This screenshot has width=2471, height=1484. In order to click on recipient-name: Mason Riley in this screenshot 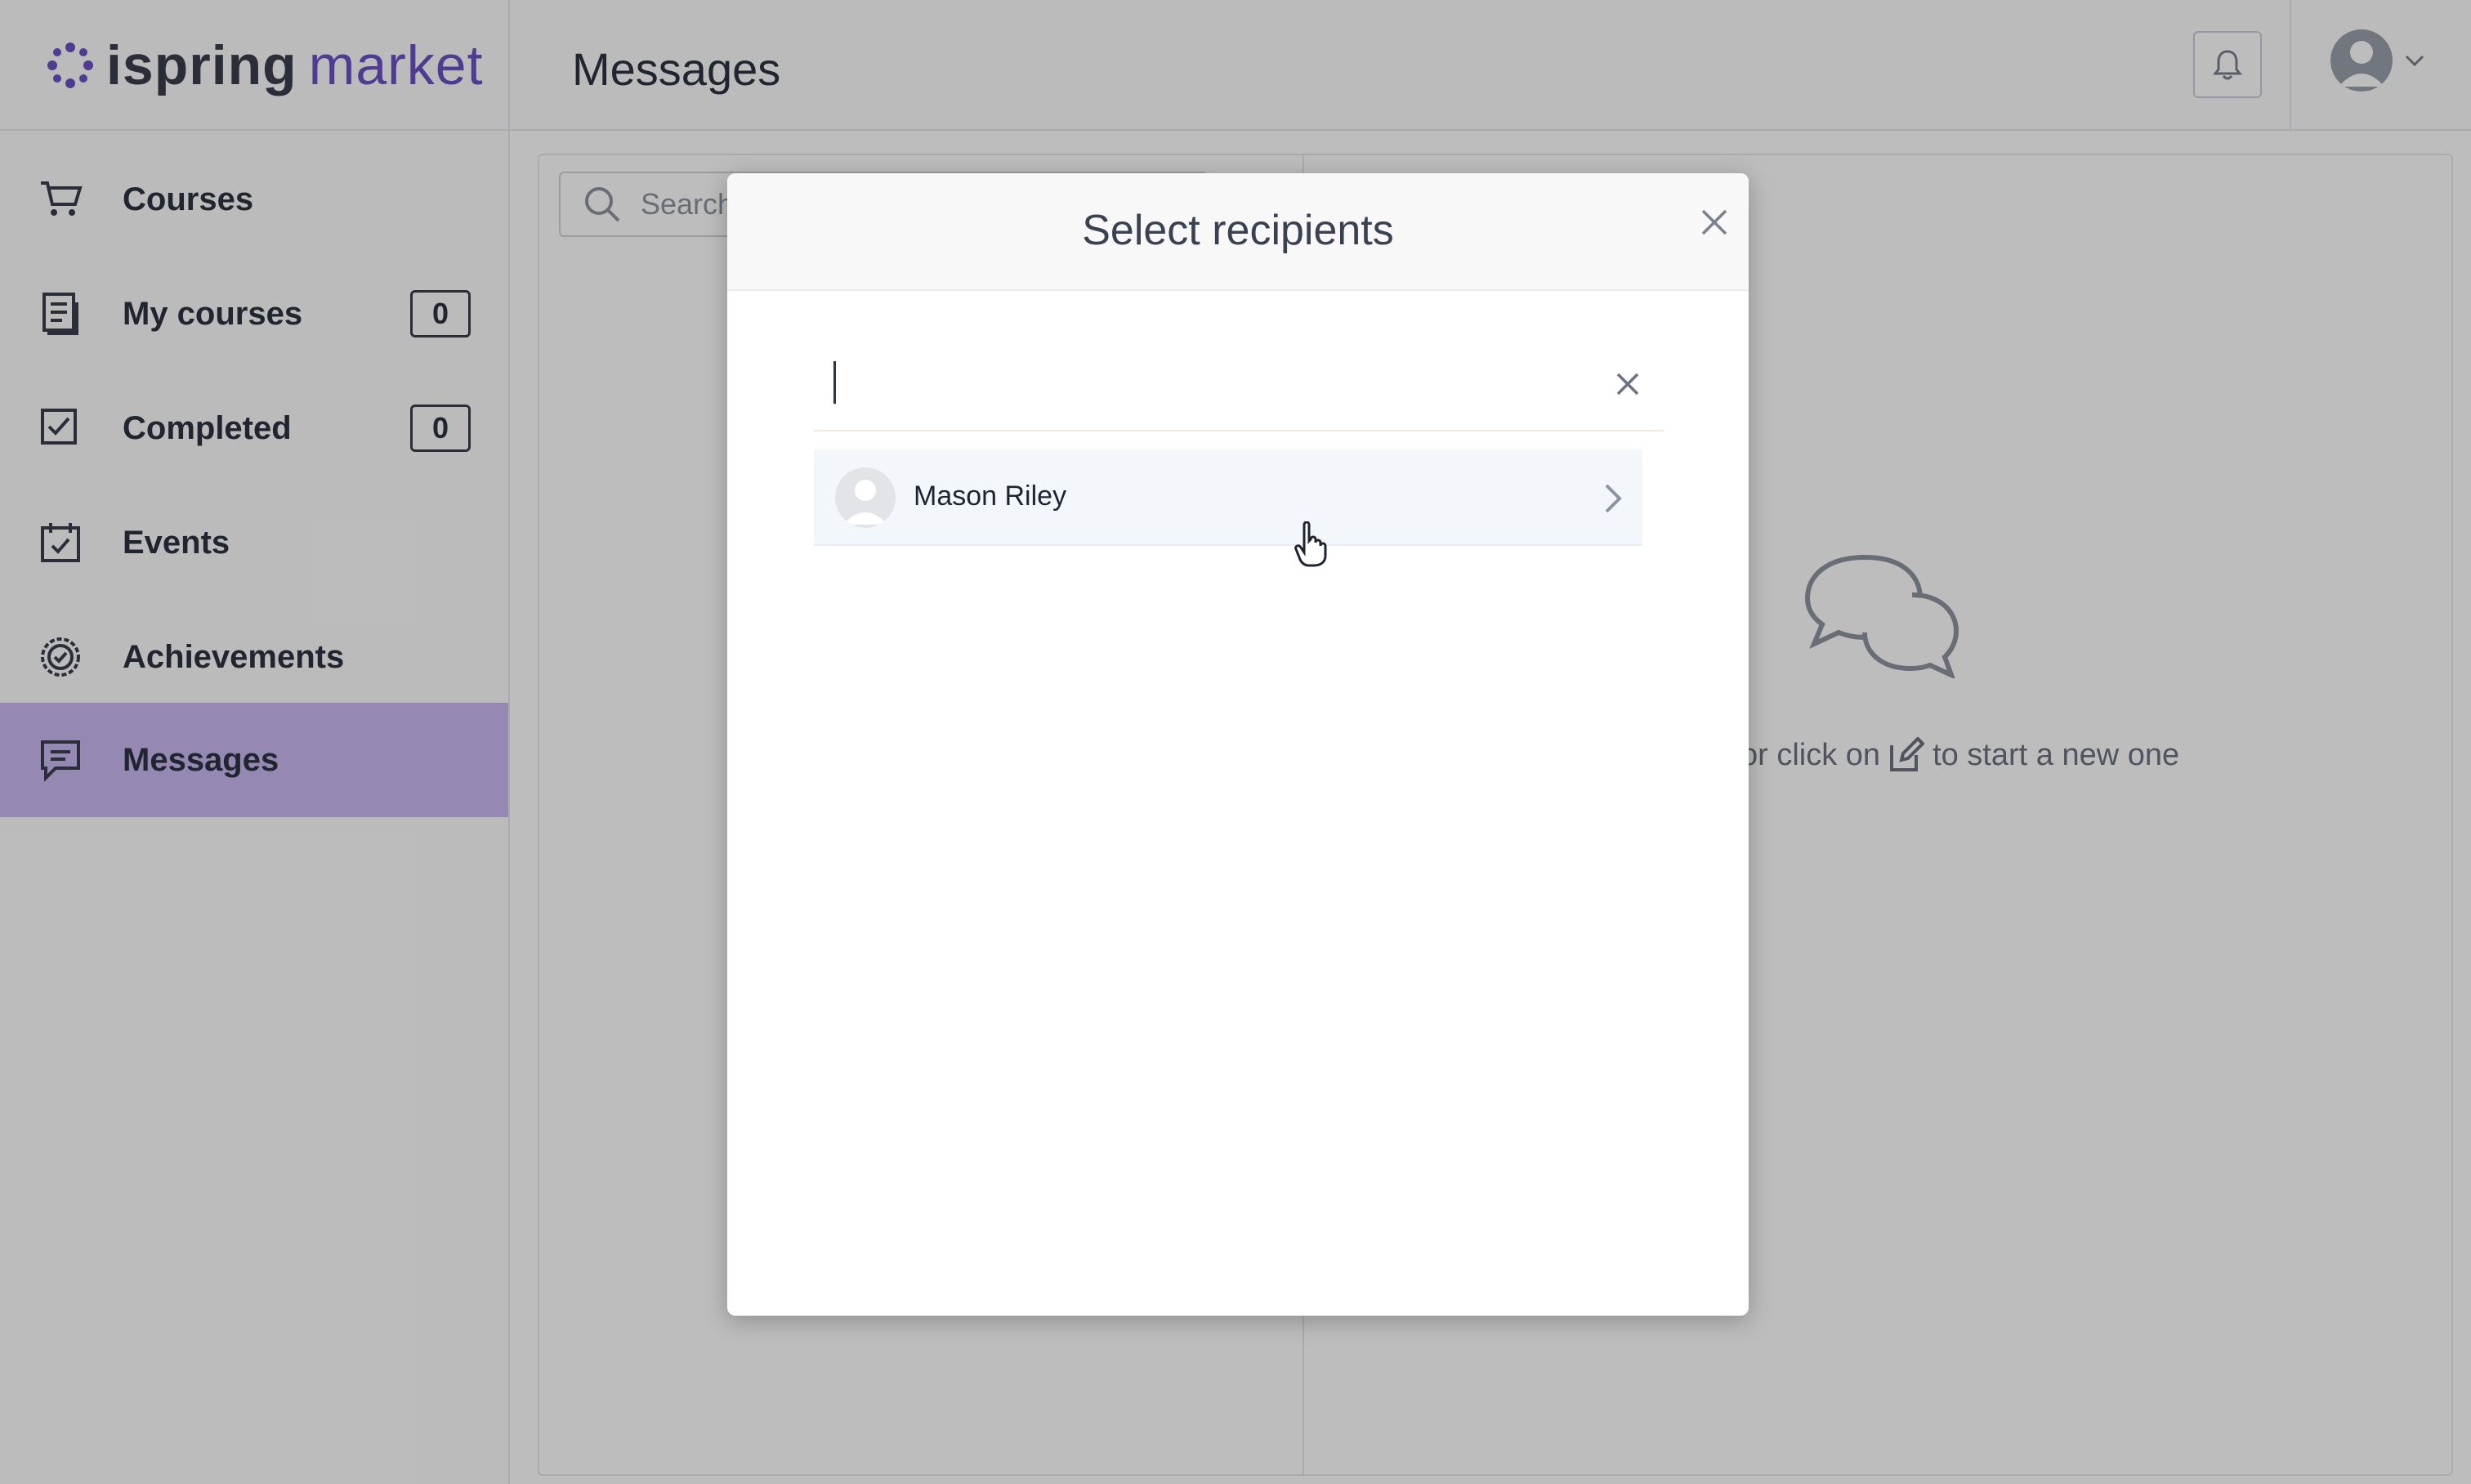, I will do `click(990, 496)`.